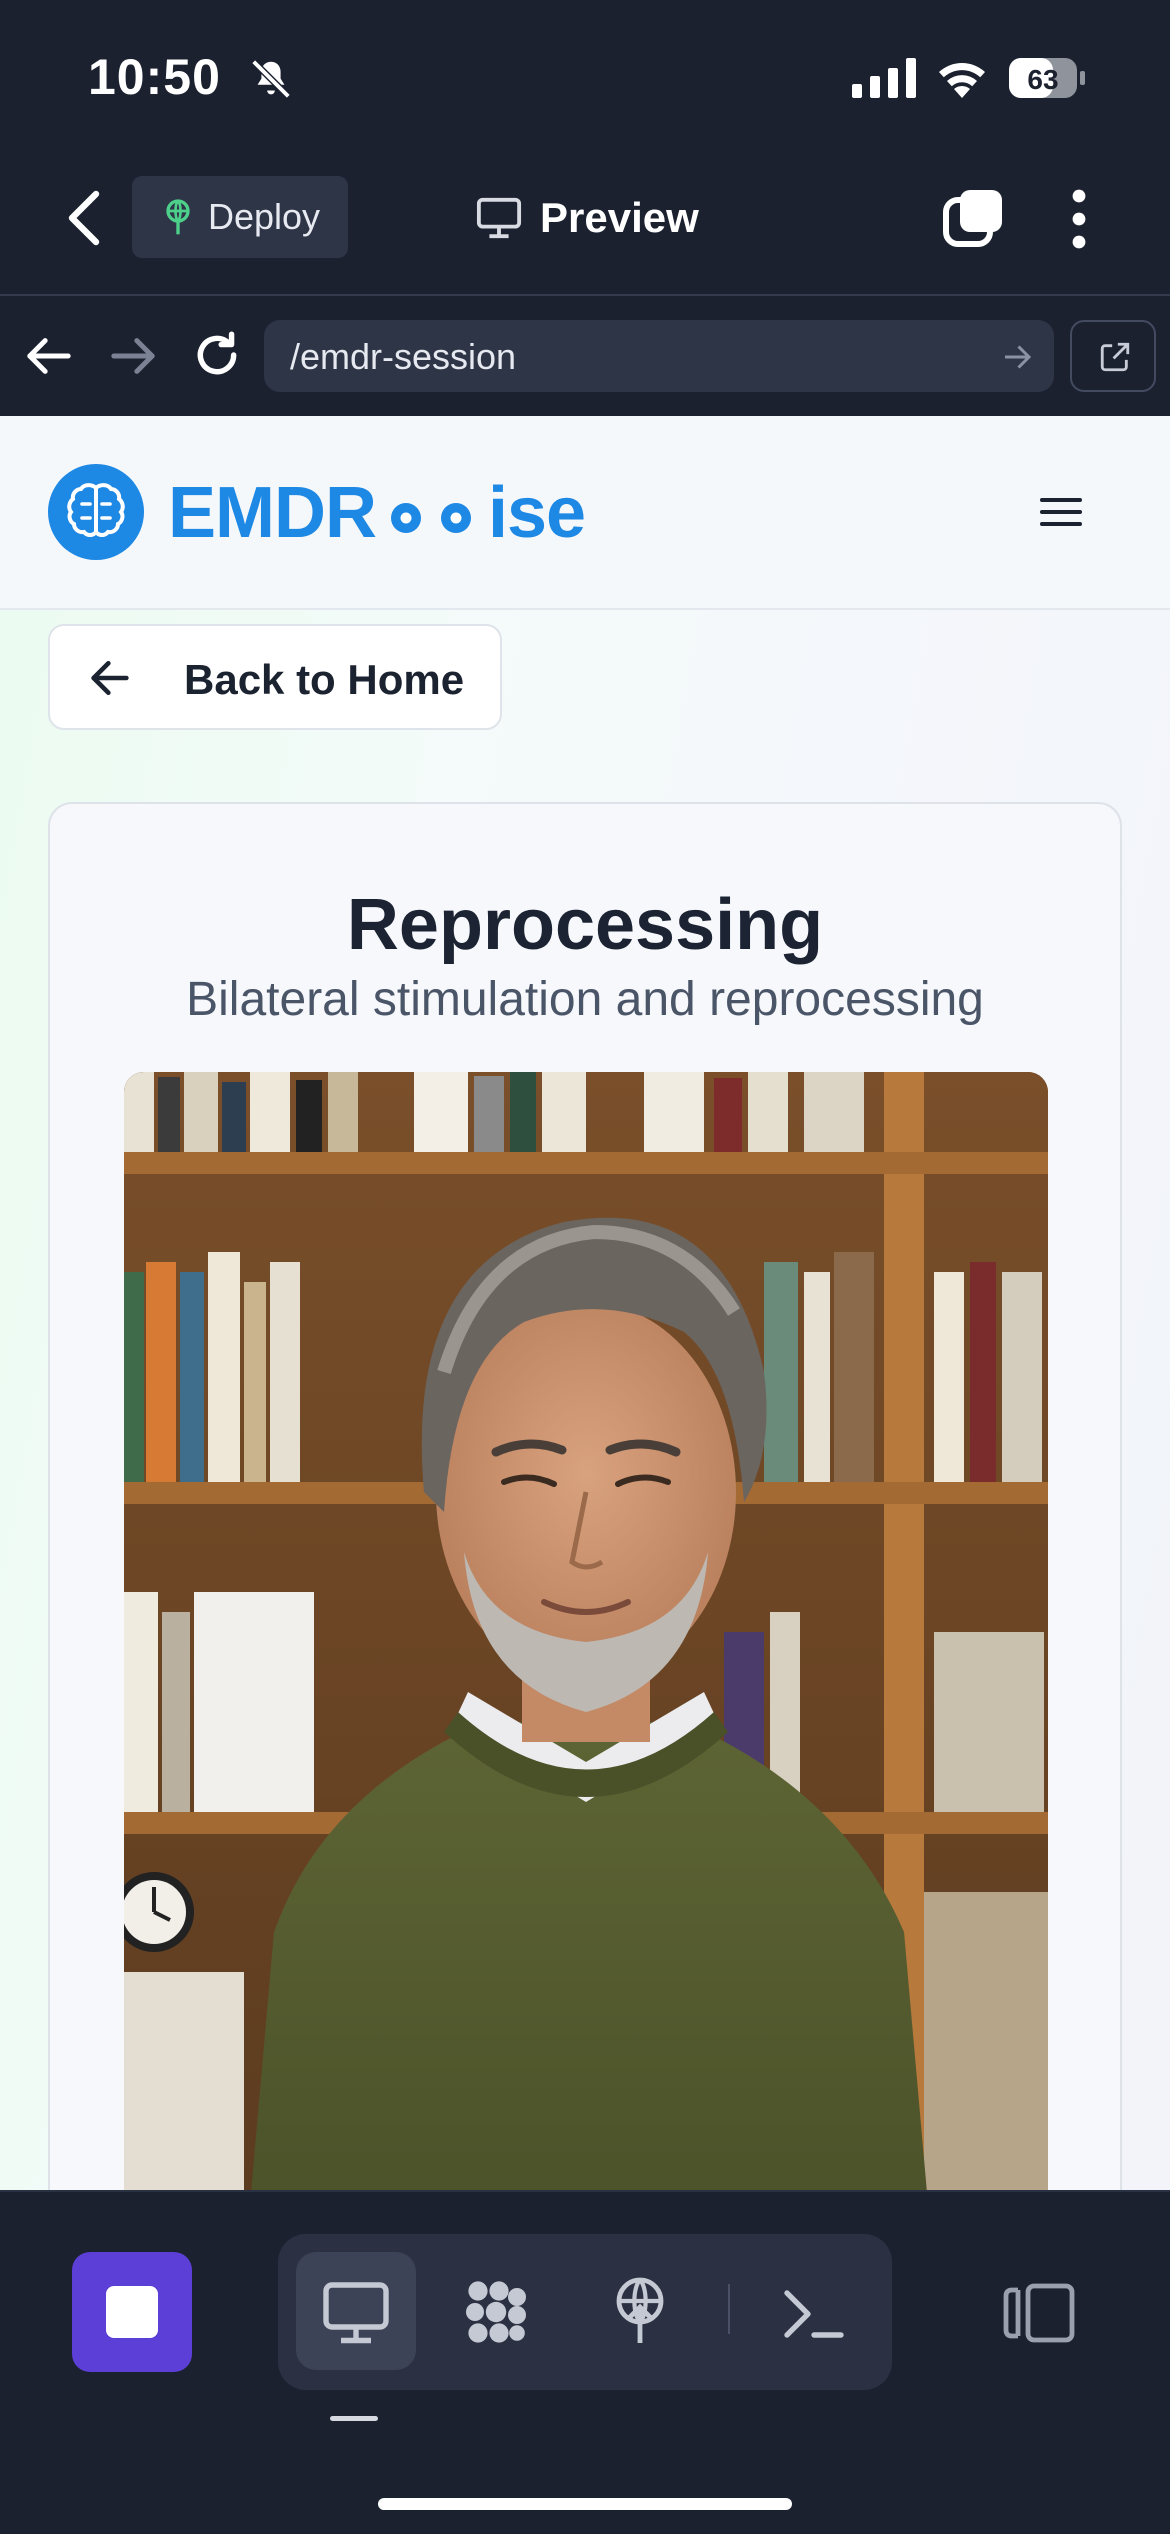 The height and width of the screenshot is (2534, 1170). What do you see at coordinates (585, 75) in the screenshot?
I see `status-bar: 10:50 63` at bounding box center [585, 75].